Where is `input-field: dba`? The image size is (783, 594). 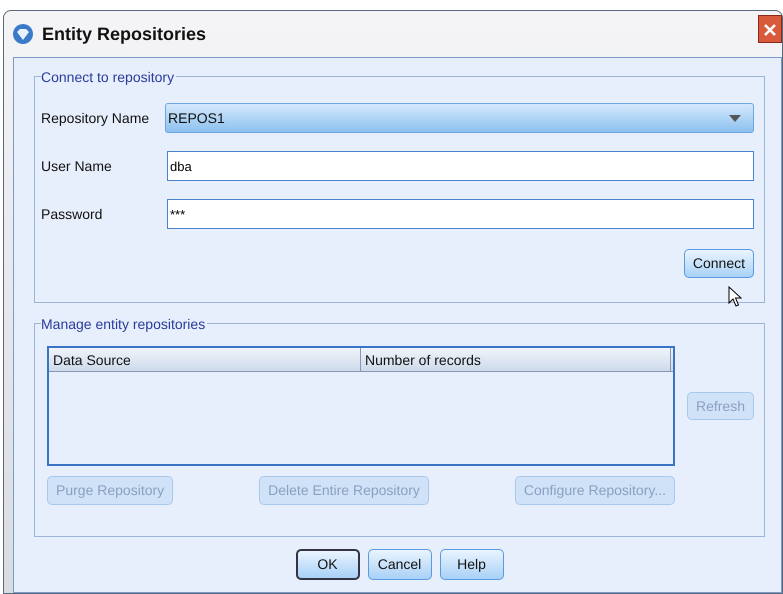
input-field: dba is located at coordinates (460, 166).